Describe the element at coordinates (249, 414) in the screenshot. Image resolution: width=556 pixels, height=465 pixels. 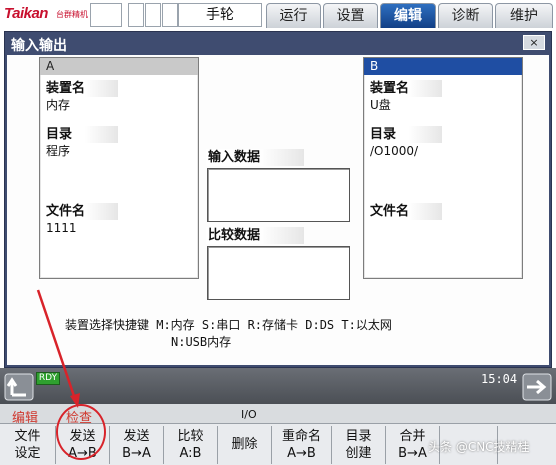
I see `context-io: I/O` at that location.